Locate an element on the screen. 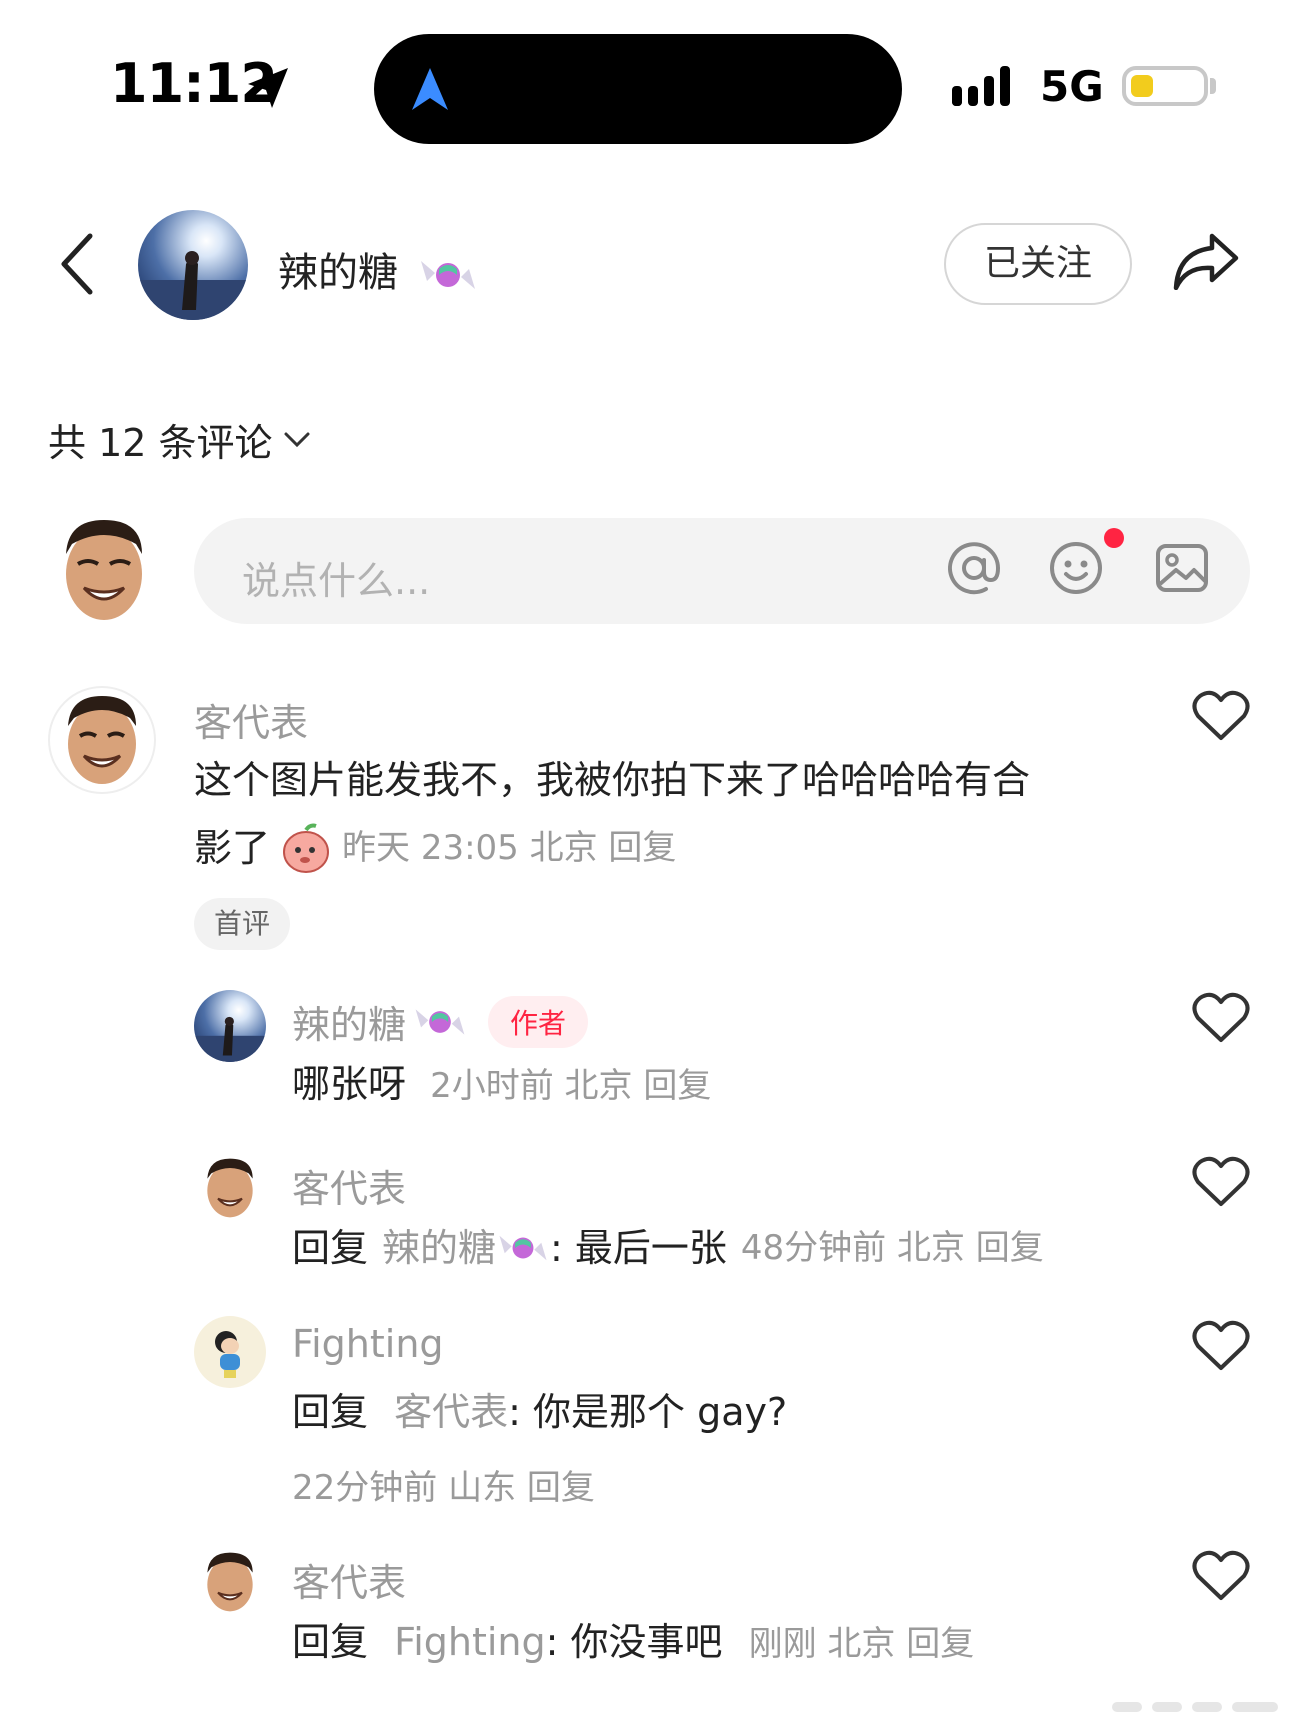 The image size is (1290, 1721). navigation-arrow-icon is located at coordinates (430, 89).